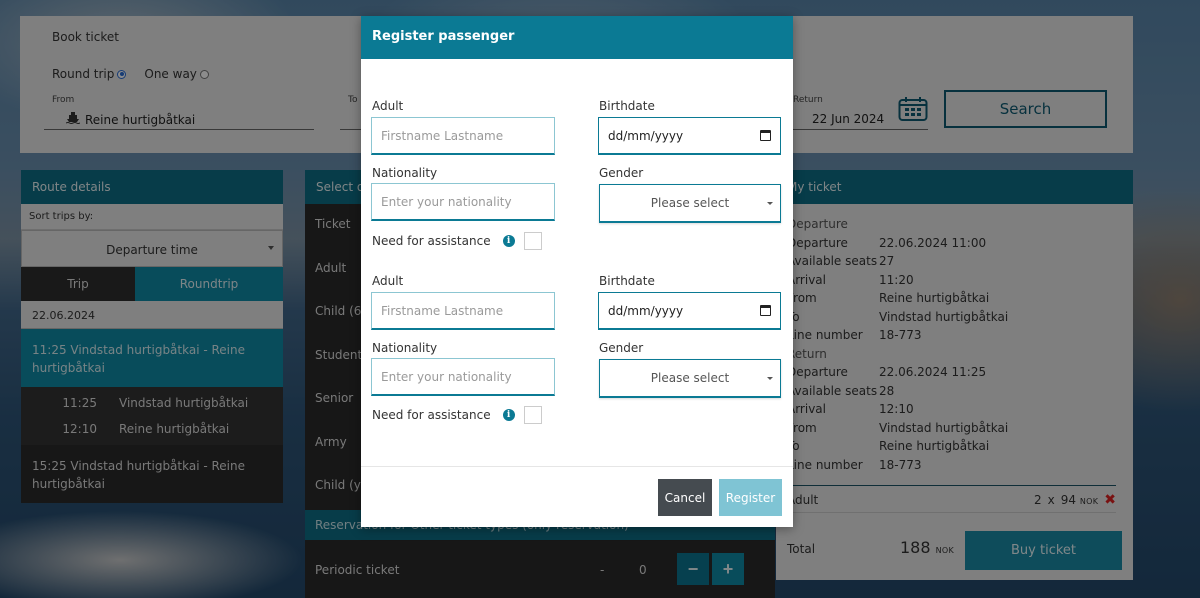 Image resolution: width=1200 pixels, height=598 pixels. I want to click on modal-footer: Cancel Register, so click(577, 497).